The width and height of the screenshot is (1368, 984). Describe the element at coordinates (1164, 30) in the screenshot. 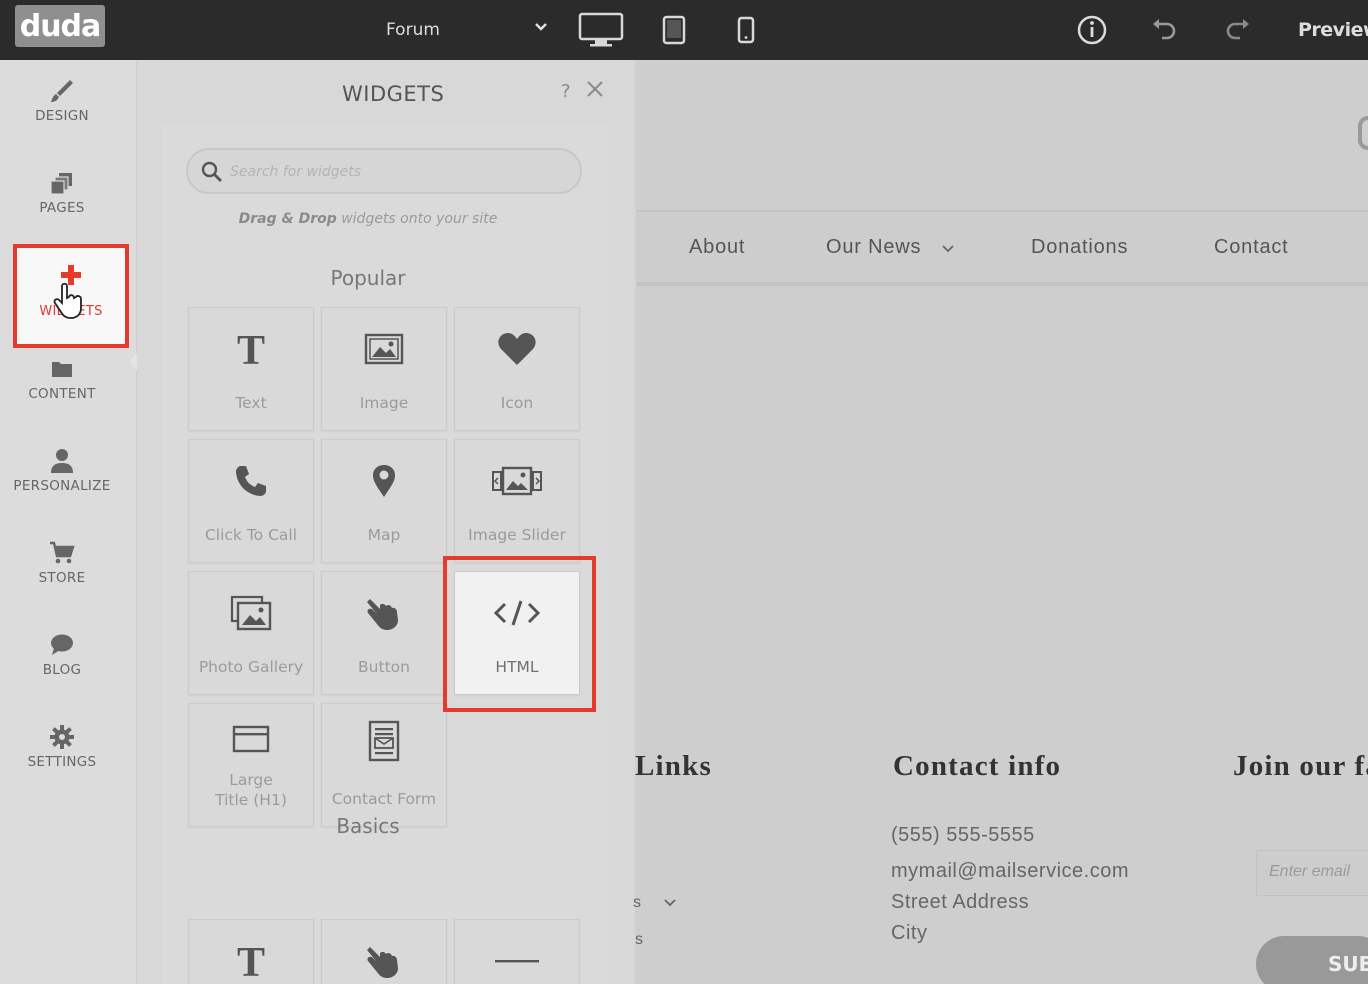

I see `undo-icon` at that location.